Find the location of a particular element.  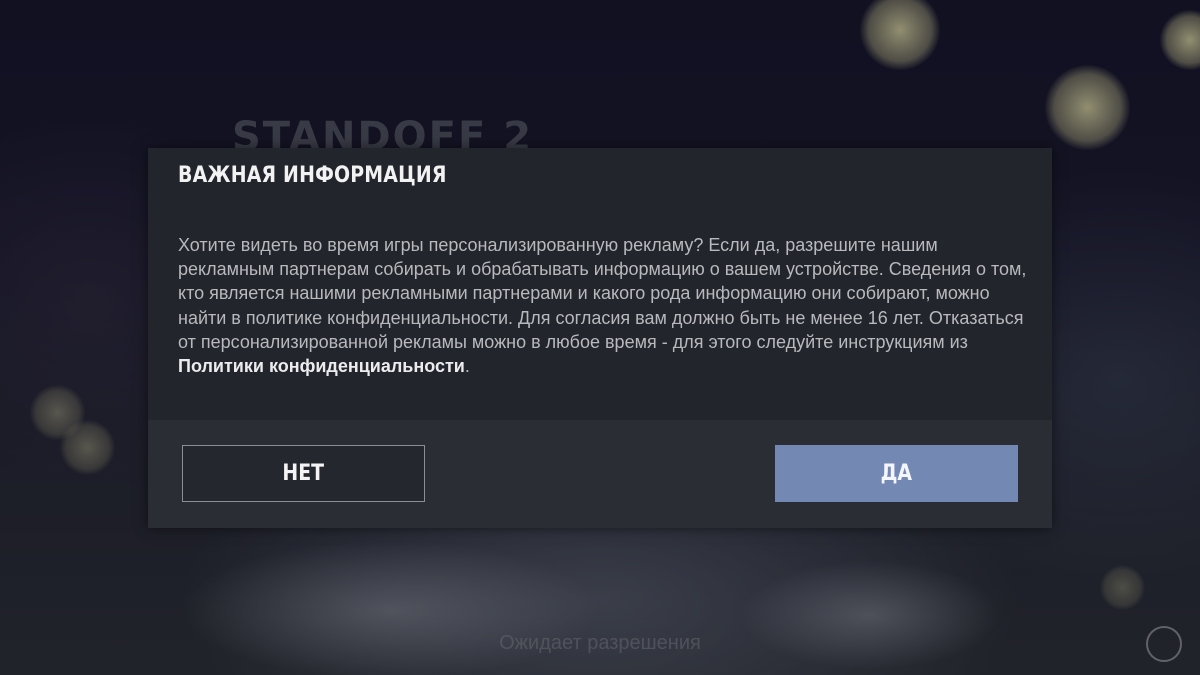

no-button-label: НЕТ is located at coordinates (303, 473).